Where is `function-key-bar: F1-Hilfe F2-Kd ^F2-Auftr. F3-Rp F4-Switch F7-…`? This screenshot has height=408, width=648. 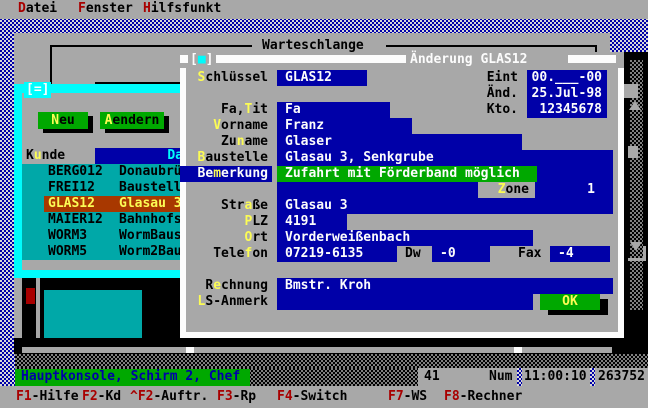
function-key-bar: F1-Hilfe F2-Kd ^F2-Auftr. F3-Rp F4-Switch F7-… is located at coordinates (324, 397).